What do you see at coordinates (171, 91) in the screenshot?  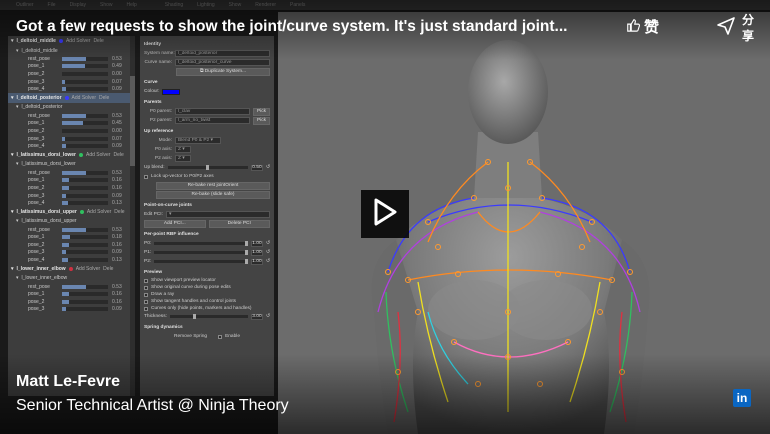 I see `colour-swatch` at bounding box center [171, 91].